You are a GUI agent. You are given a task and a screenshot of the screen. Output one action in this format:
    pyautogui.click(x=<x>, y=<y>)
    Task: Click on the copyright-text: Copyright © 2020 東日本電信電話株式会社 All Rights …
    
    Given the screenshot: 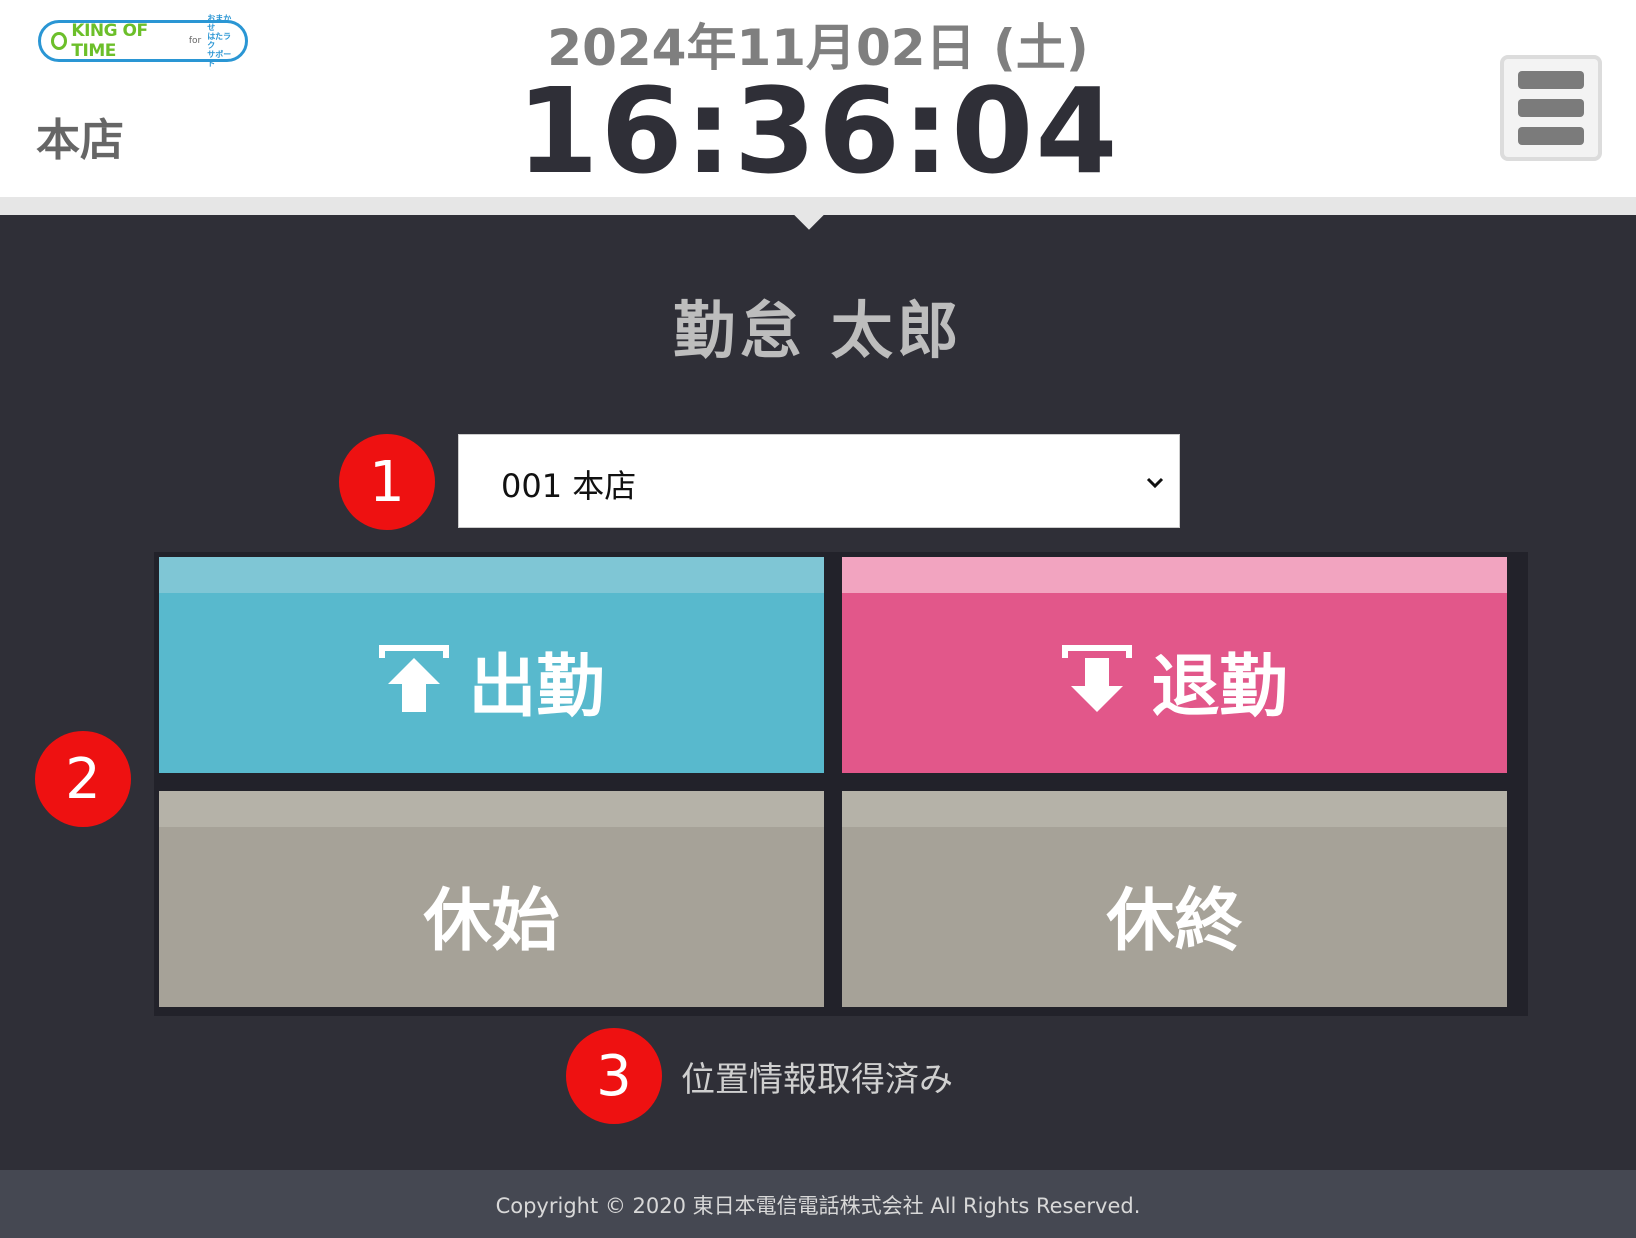 What is the action you would take?
    pyautogui.click(x=818, y=1206)
    